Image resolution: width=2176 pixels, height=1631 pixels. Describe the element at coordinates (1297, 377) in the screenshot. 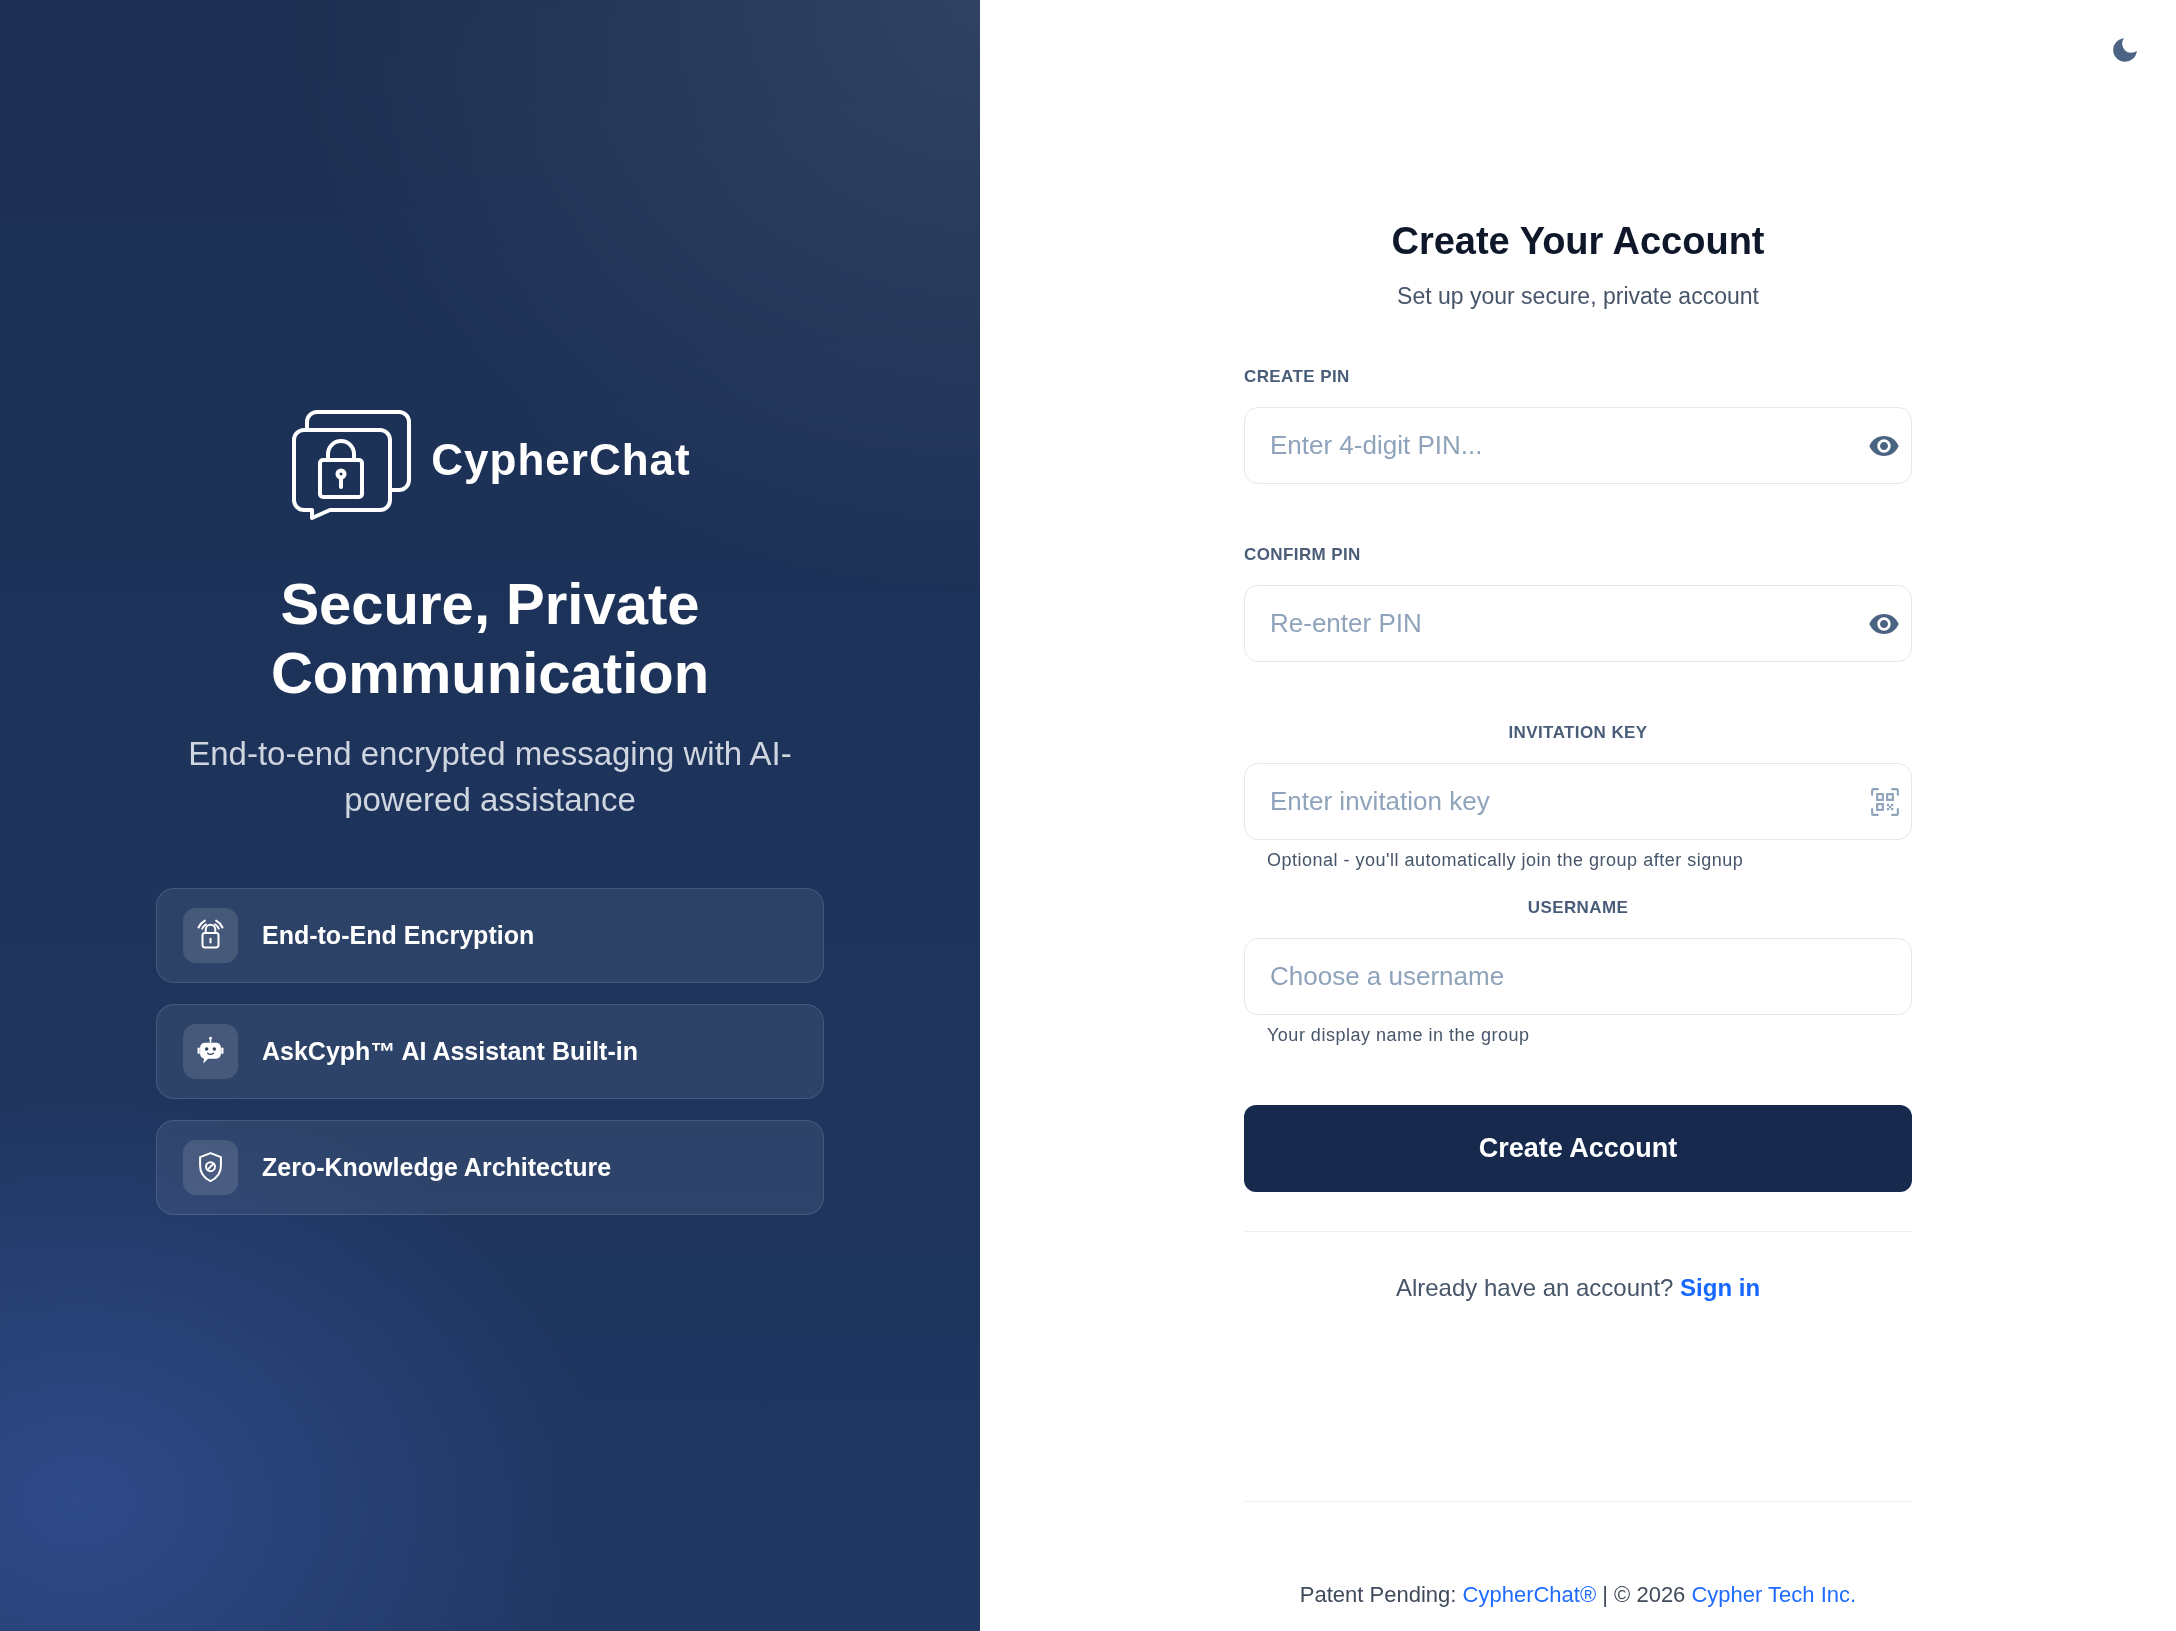

I see `field-label: CREATE PIN` at that location.